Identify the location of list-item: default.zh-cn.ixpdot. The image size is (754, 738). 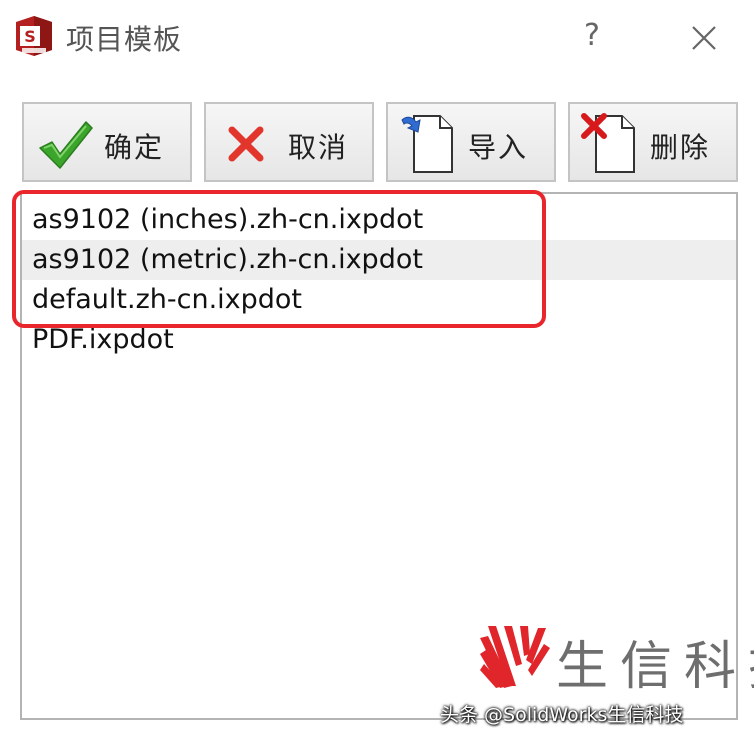
(379, 300).